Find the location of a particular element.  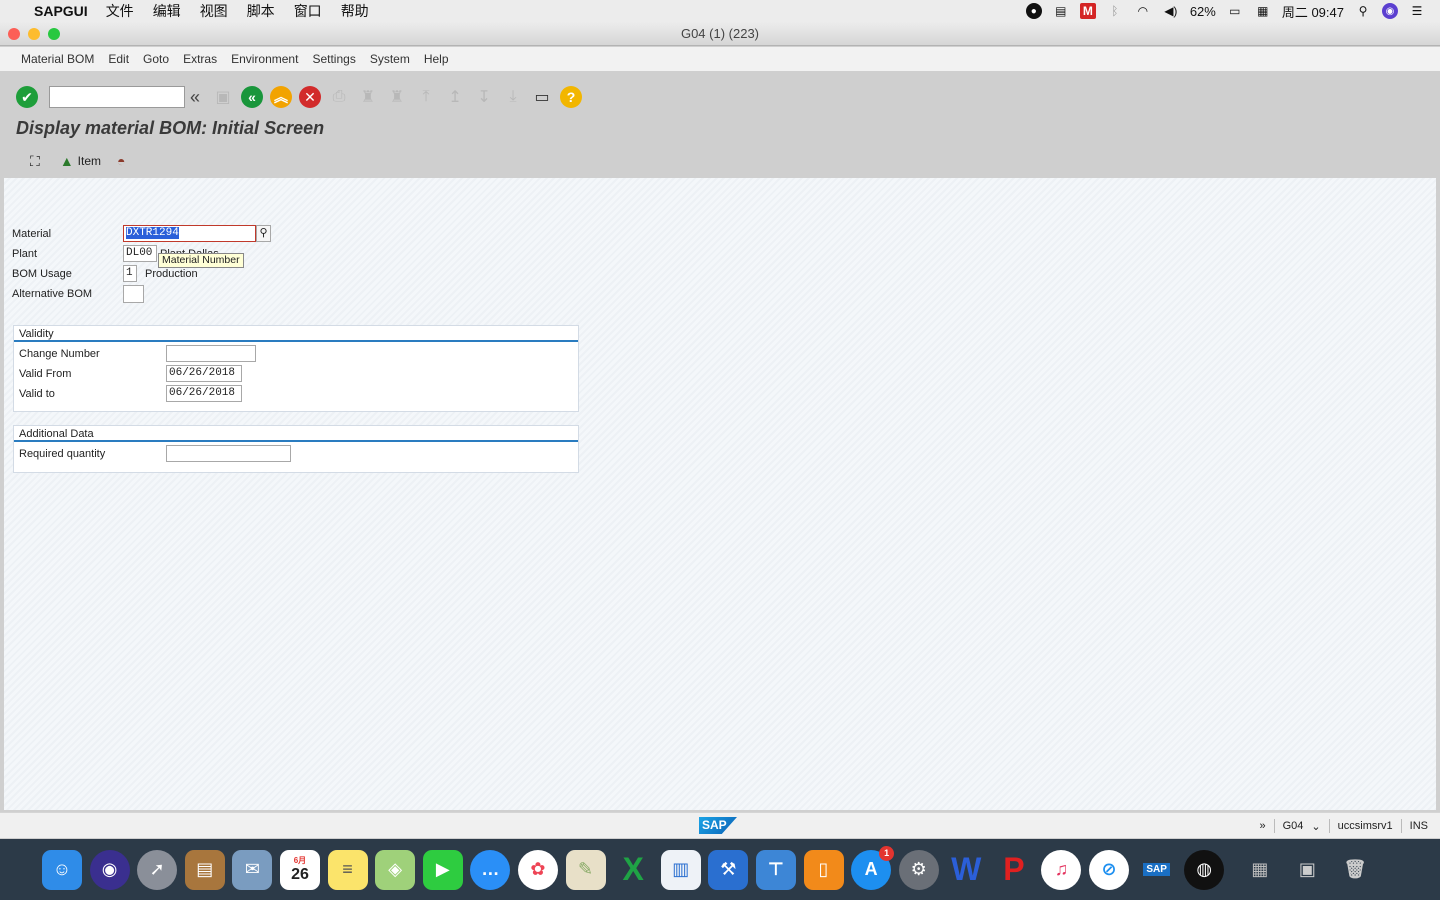

hat-button: ◓ is located at coordinates (123, 161).